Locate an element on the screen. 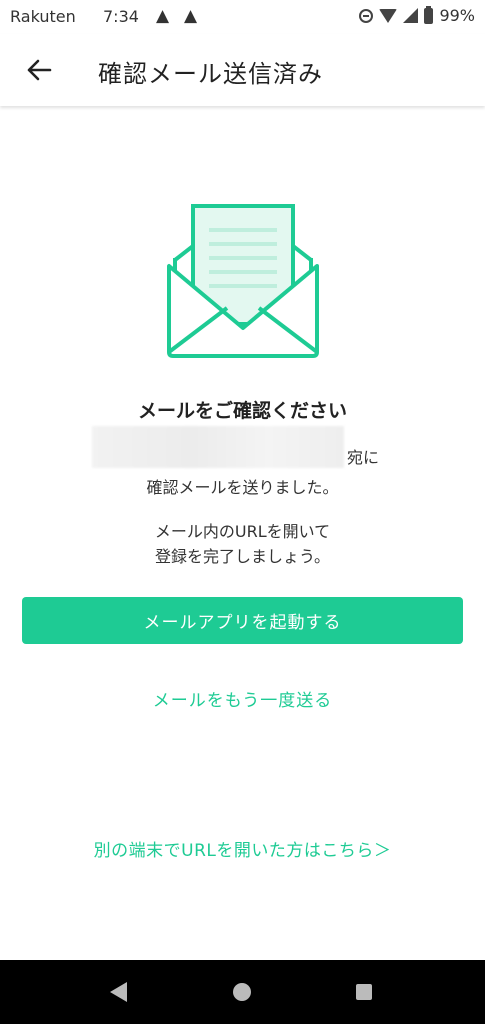 Image resolution: width=485 pixels, height=1024 pixels. envelope-icon is located at coordinates (243, 280).